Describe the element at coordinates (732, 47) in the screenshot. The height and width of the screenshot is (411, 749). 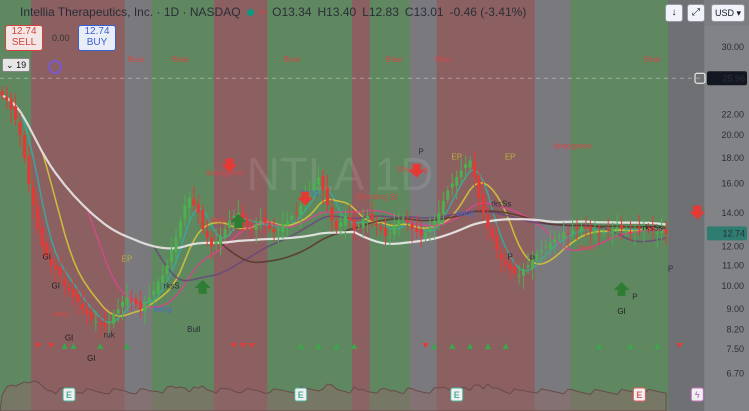
I see `price-tick-label: 30.00` at that location.